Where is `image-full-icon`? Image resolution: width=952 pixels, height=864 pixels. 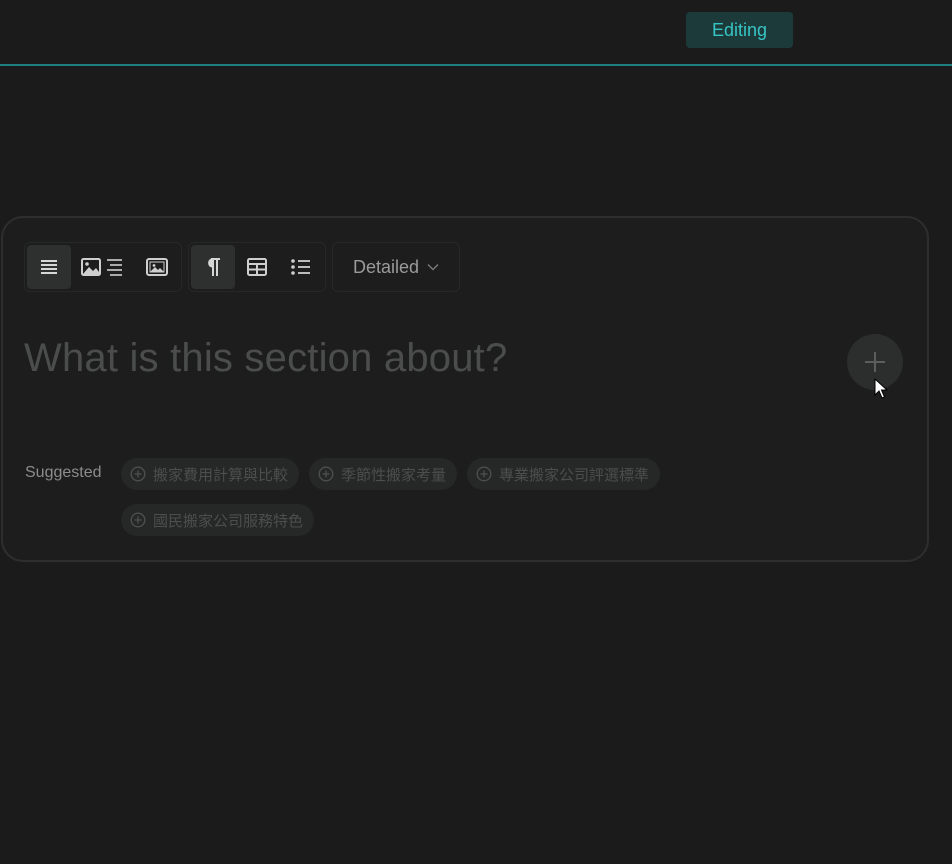 image-full-icon is located at coordinates (157, 267).